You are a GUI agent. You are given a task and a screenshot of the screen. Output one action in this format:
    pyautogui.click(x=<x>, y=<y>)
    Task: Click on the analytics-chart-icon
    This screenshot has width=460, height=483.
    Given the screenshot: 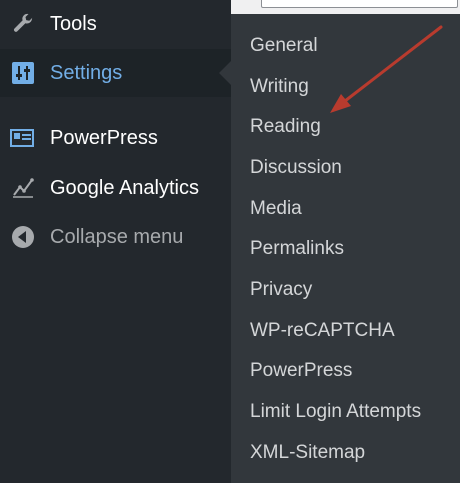 What is the action you would take?
    pyautogui.click(x=23, y=188)
    